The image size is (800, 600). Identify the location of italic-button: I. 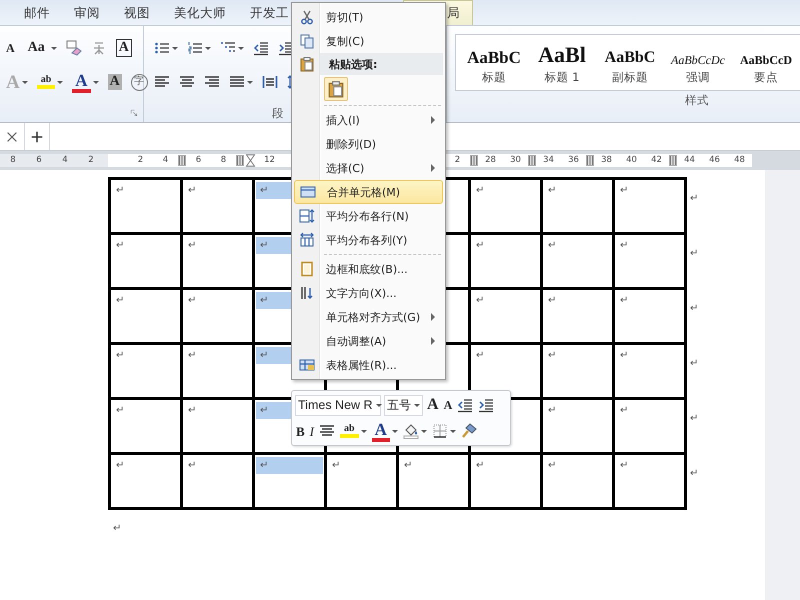
(312, 431).